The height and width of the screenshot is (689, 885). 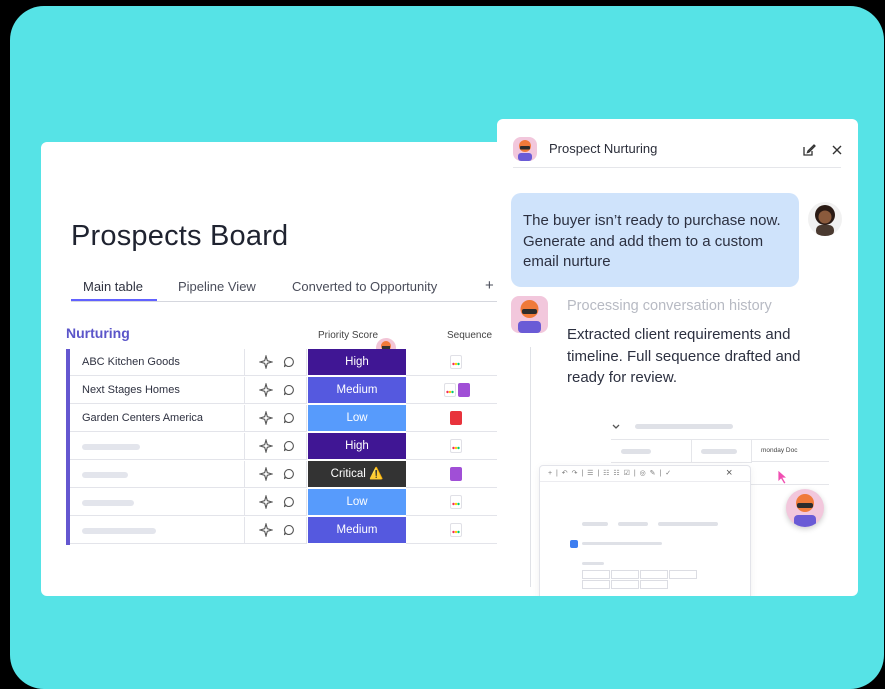 What do you see at coordinates (113, 286) in the screenshot?
I see `tab-main-table: Main table` at bounding box center [113, 286].